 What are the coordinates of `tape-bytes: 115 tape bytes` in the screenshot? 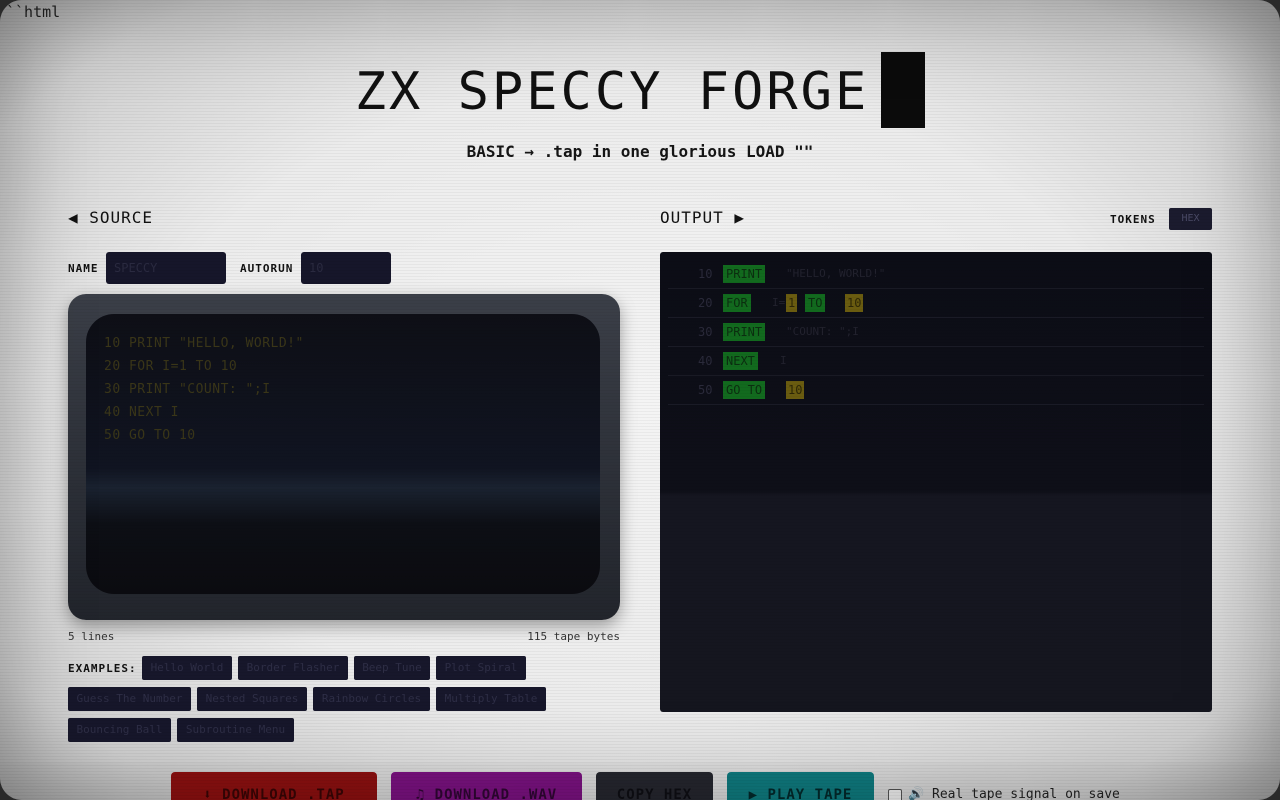 It's located at (573, 636).